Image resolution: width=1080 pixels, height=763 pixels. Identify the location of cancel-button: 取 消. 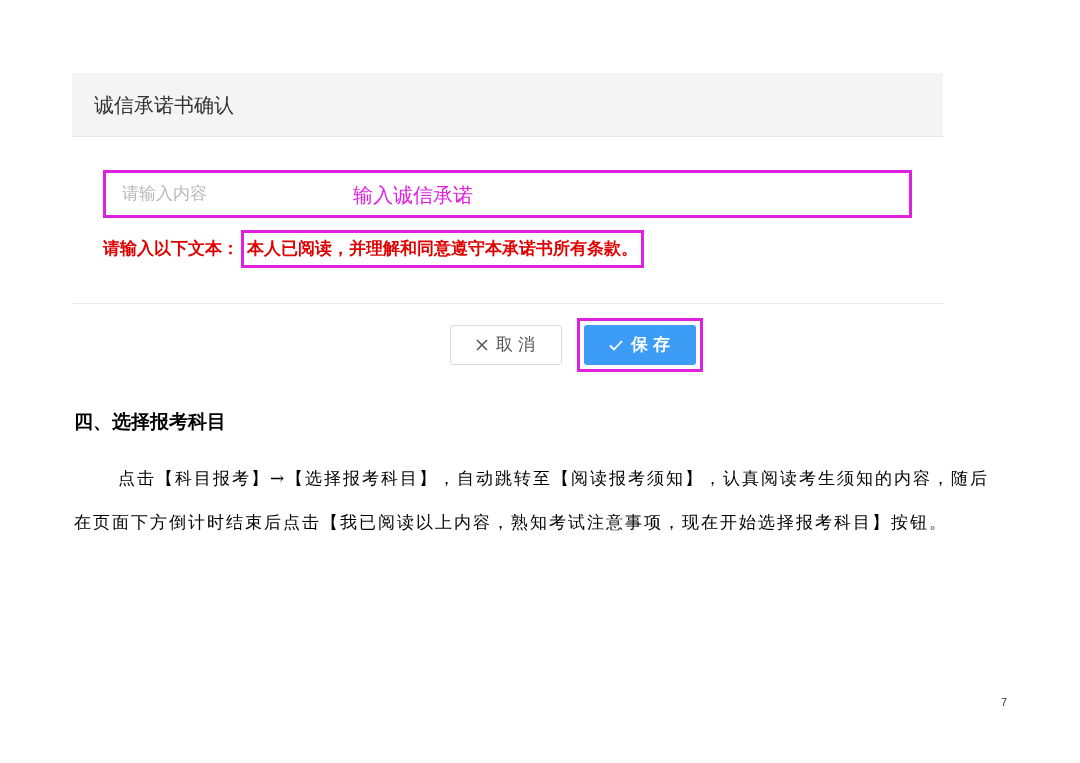
(505, 345).